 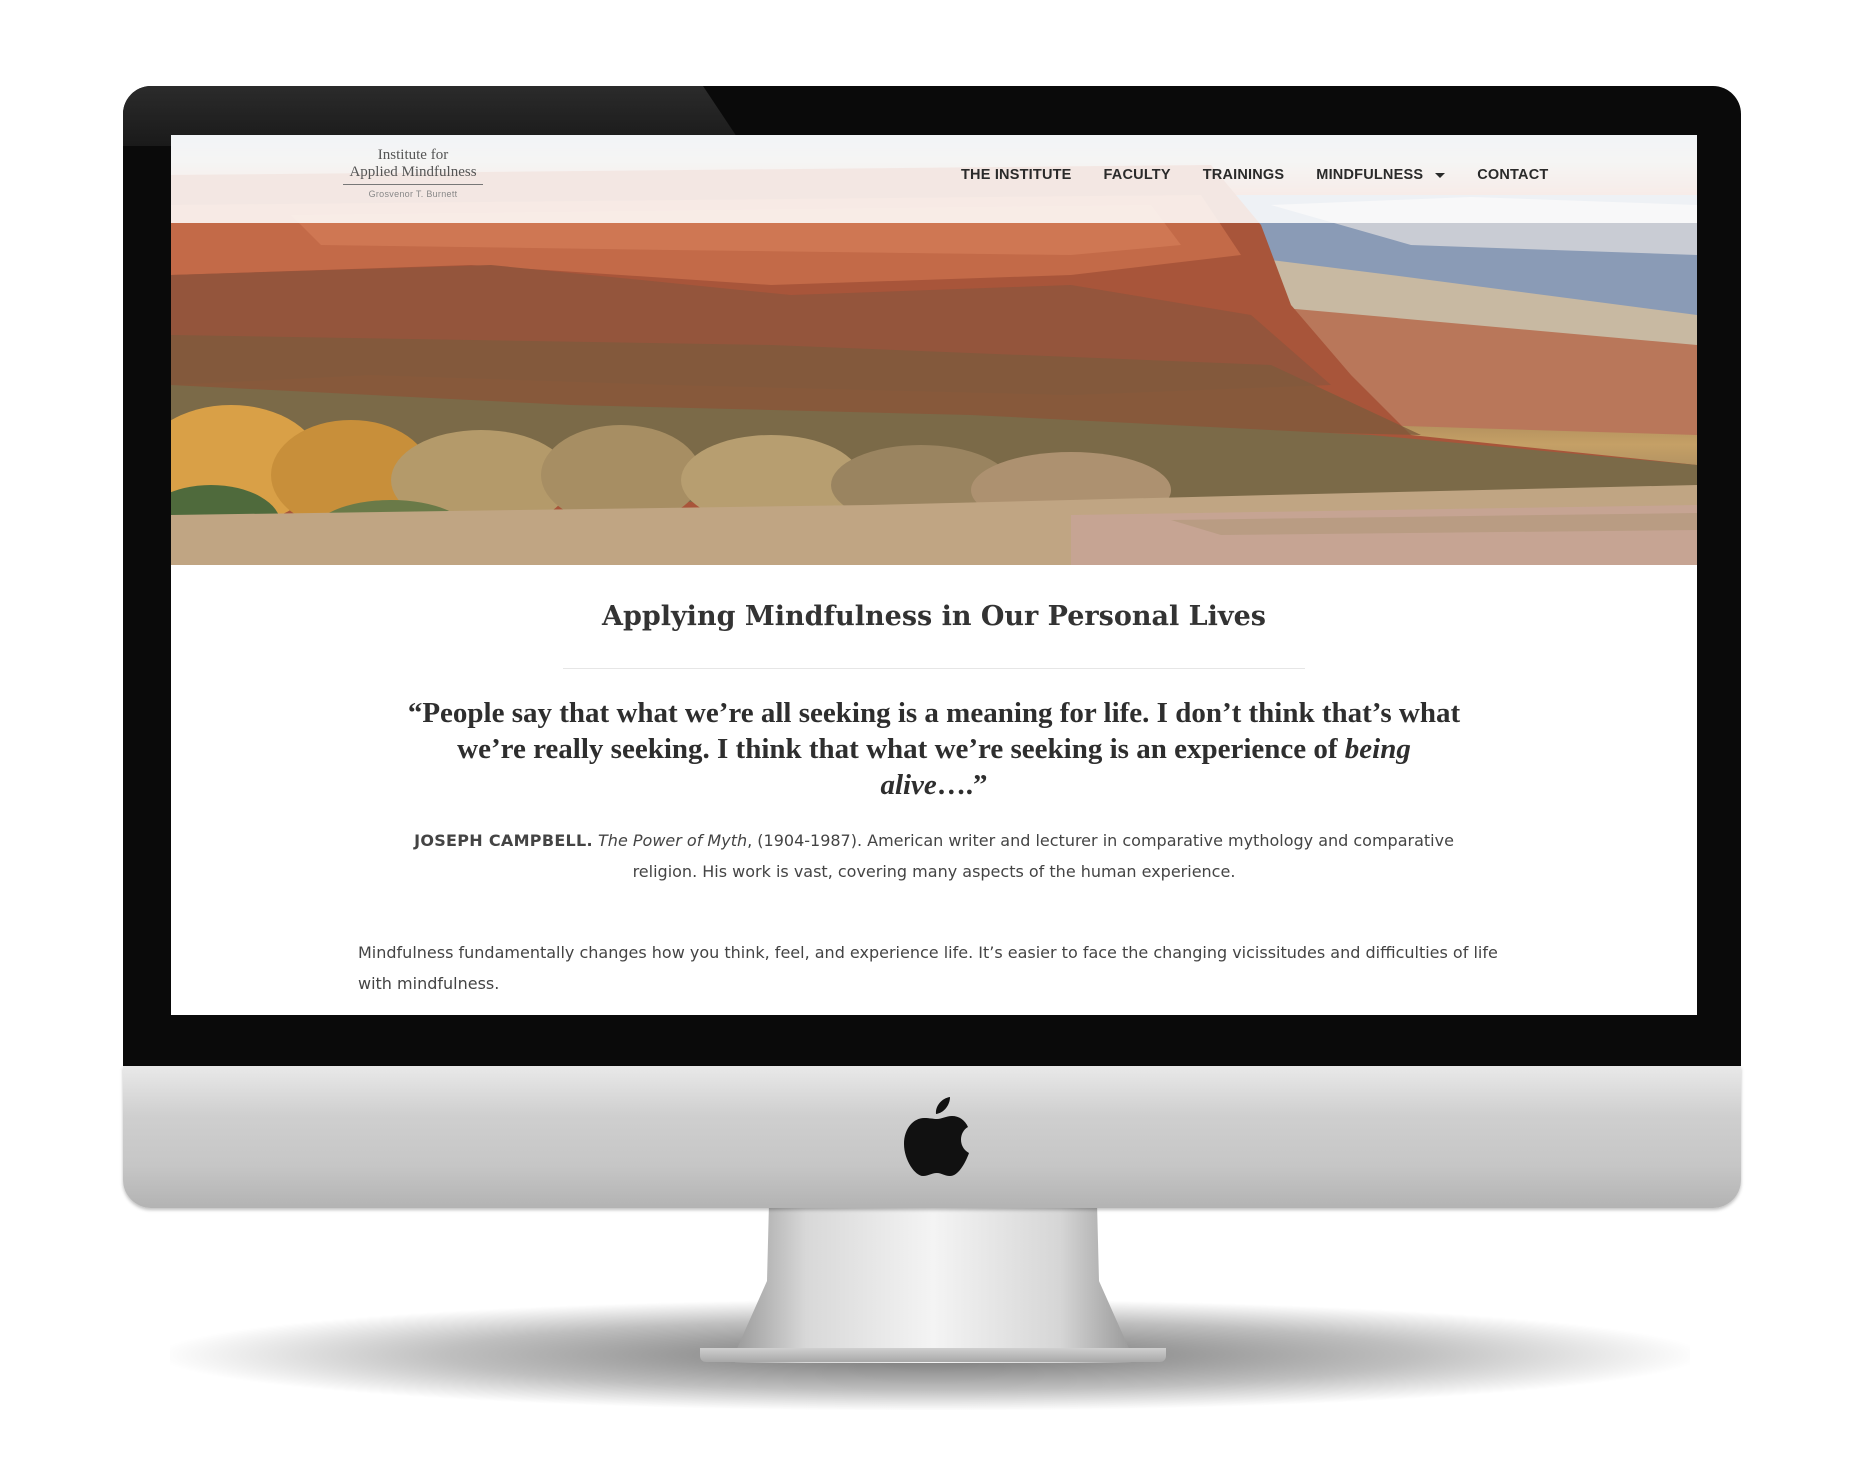 I want to click on nav-item-contact: CONTACT, so click(x=1512, y=175).